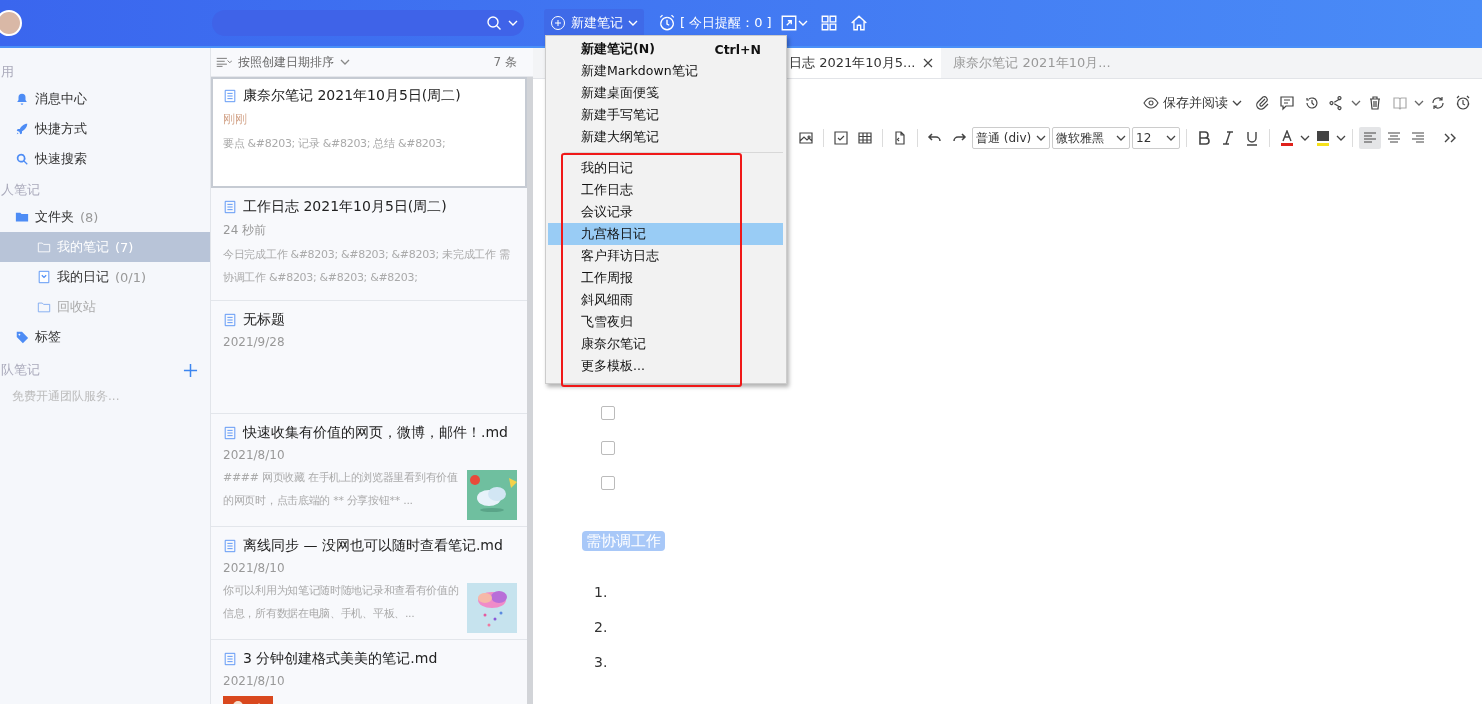  Describe the element at coordinates (607, 212) in the screenshot. I see `menu-label: 会议记录` at that location.